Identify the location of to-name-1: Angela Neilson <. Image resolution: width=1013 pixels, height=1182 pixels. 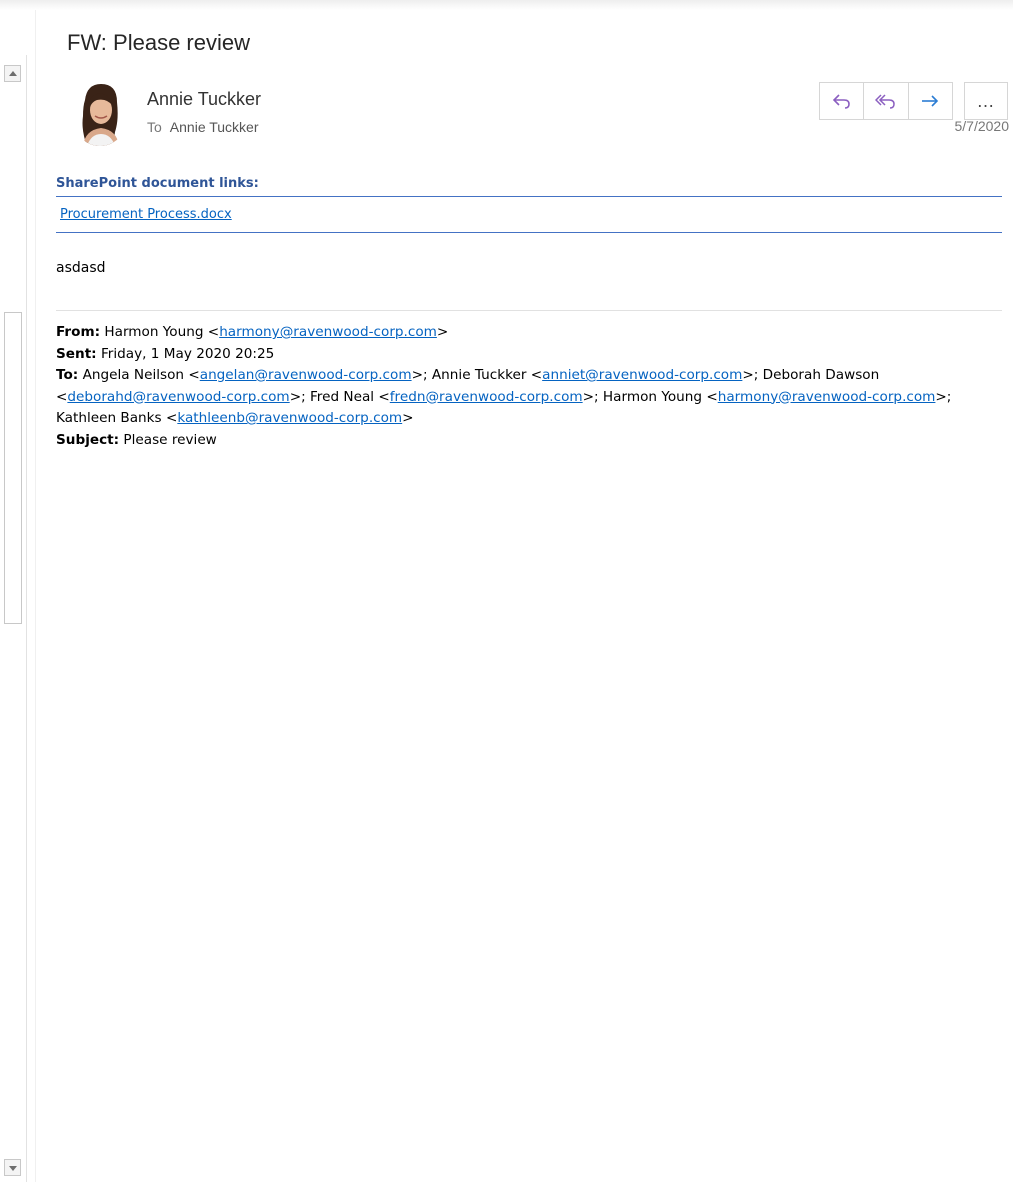
(141, 375).